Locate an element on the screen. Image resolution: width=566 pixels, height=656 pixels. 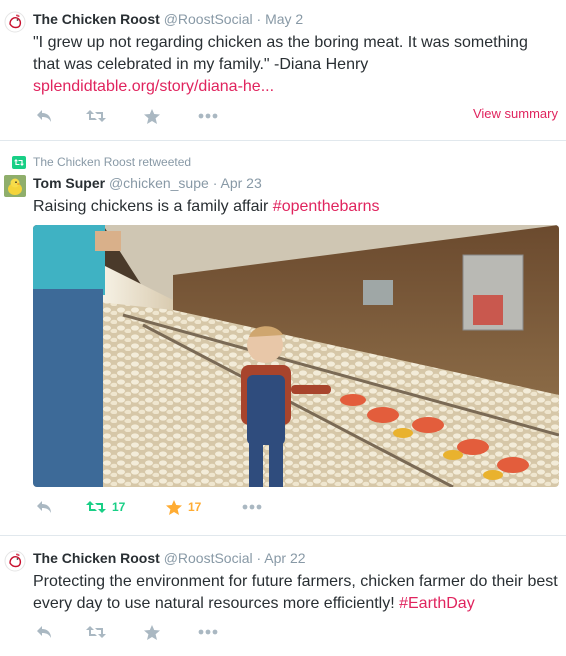
retweet-button: 17 is located at coordinates (105, 507).